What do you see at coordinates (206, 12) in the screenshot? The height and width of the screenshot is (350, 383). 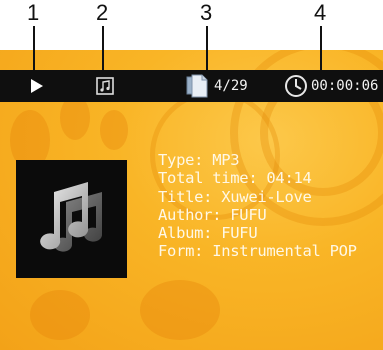 I see `callout-3: 3` at bounding box center [206, 12].